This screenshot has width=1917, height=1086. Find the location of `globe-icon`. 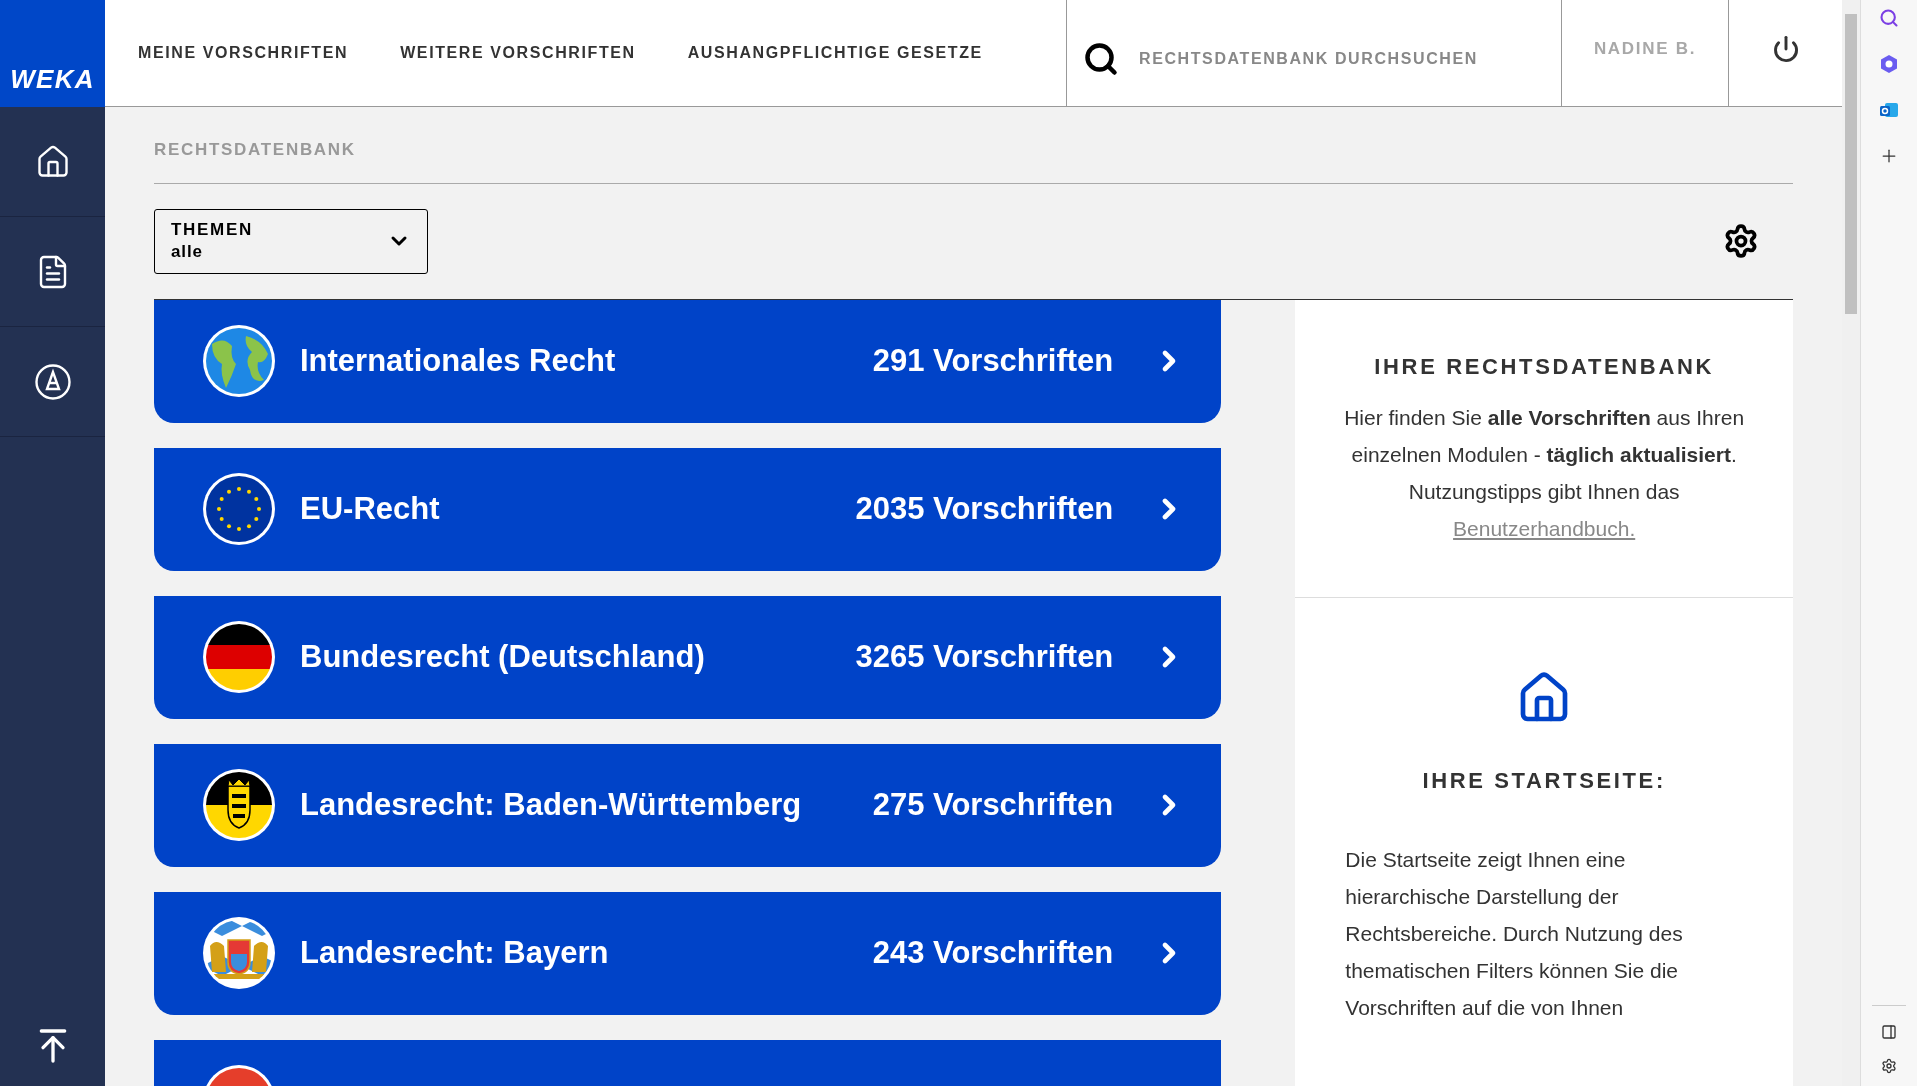

globe-icon is located at coordinates (239, 361).